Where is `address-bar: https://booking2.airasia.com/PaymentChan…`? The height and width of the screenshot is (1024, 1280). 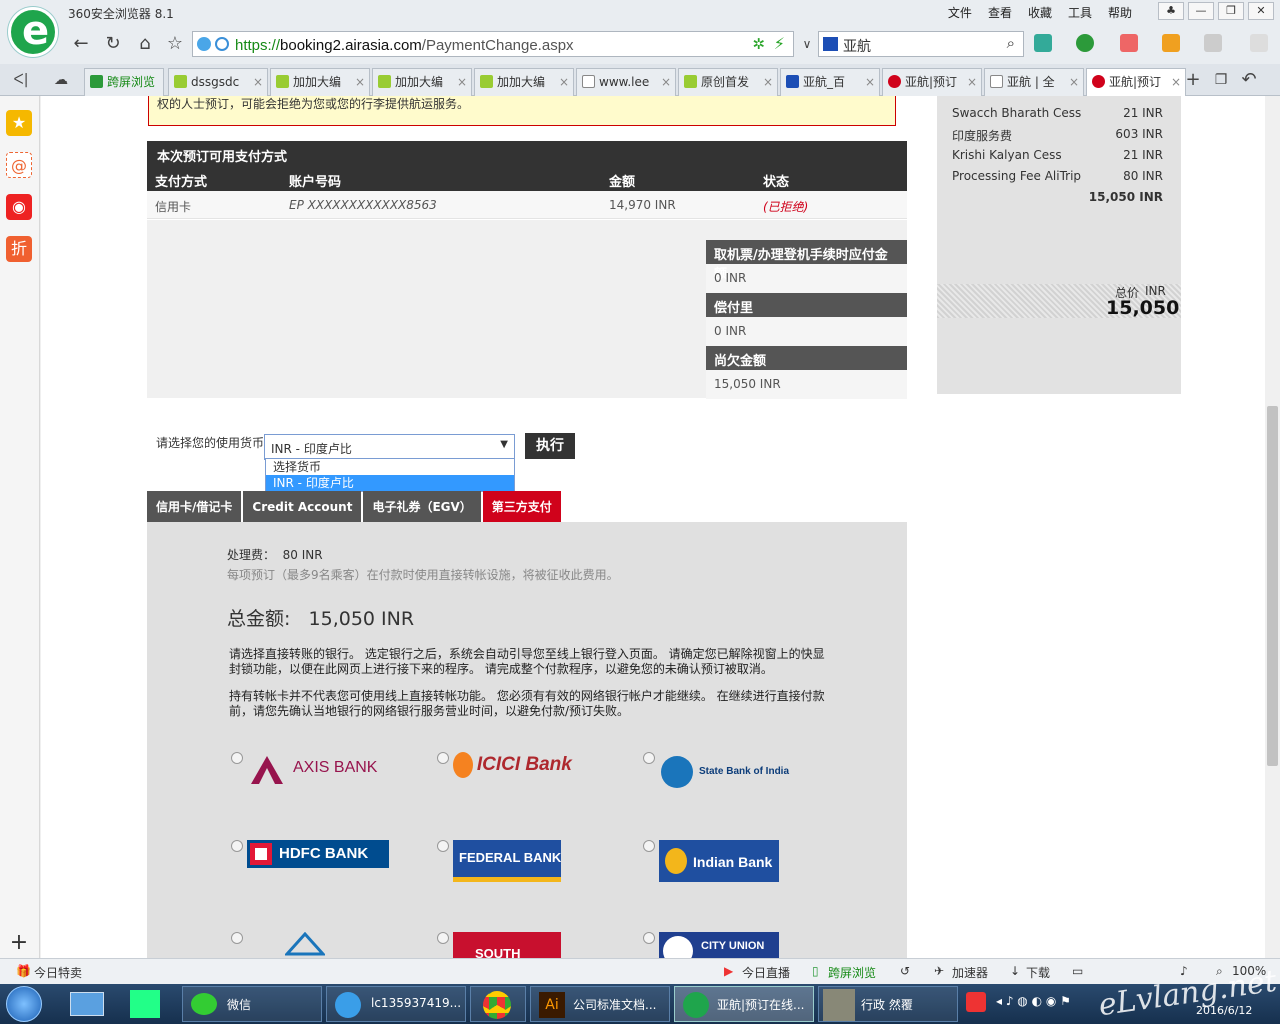
address-bar: https://booking2.airasia.com/PaymentChan… is located at coordinates (493, 44).